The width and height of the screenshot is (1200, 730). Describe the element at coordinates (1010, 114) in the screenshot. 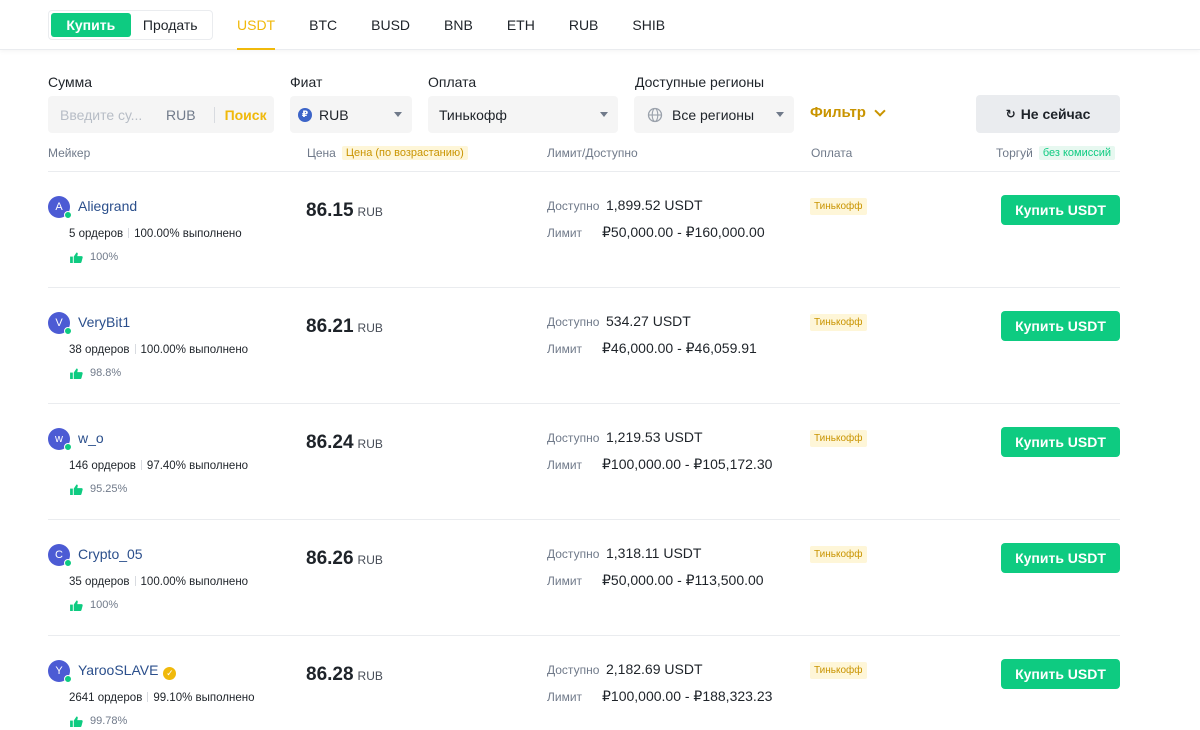

I see `refresh-icon: ↻` at that location.